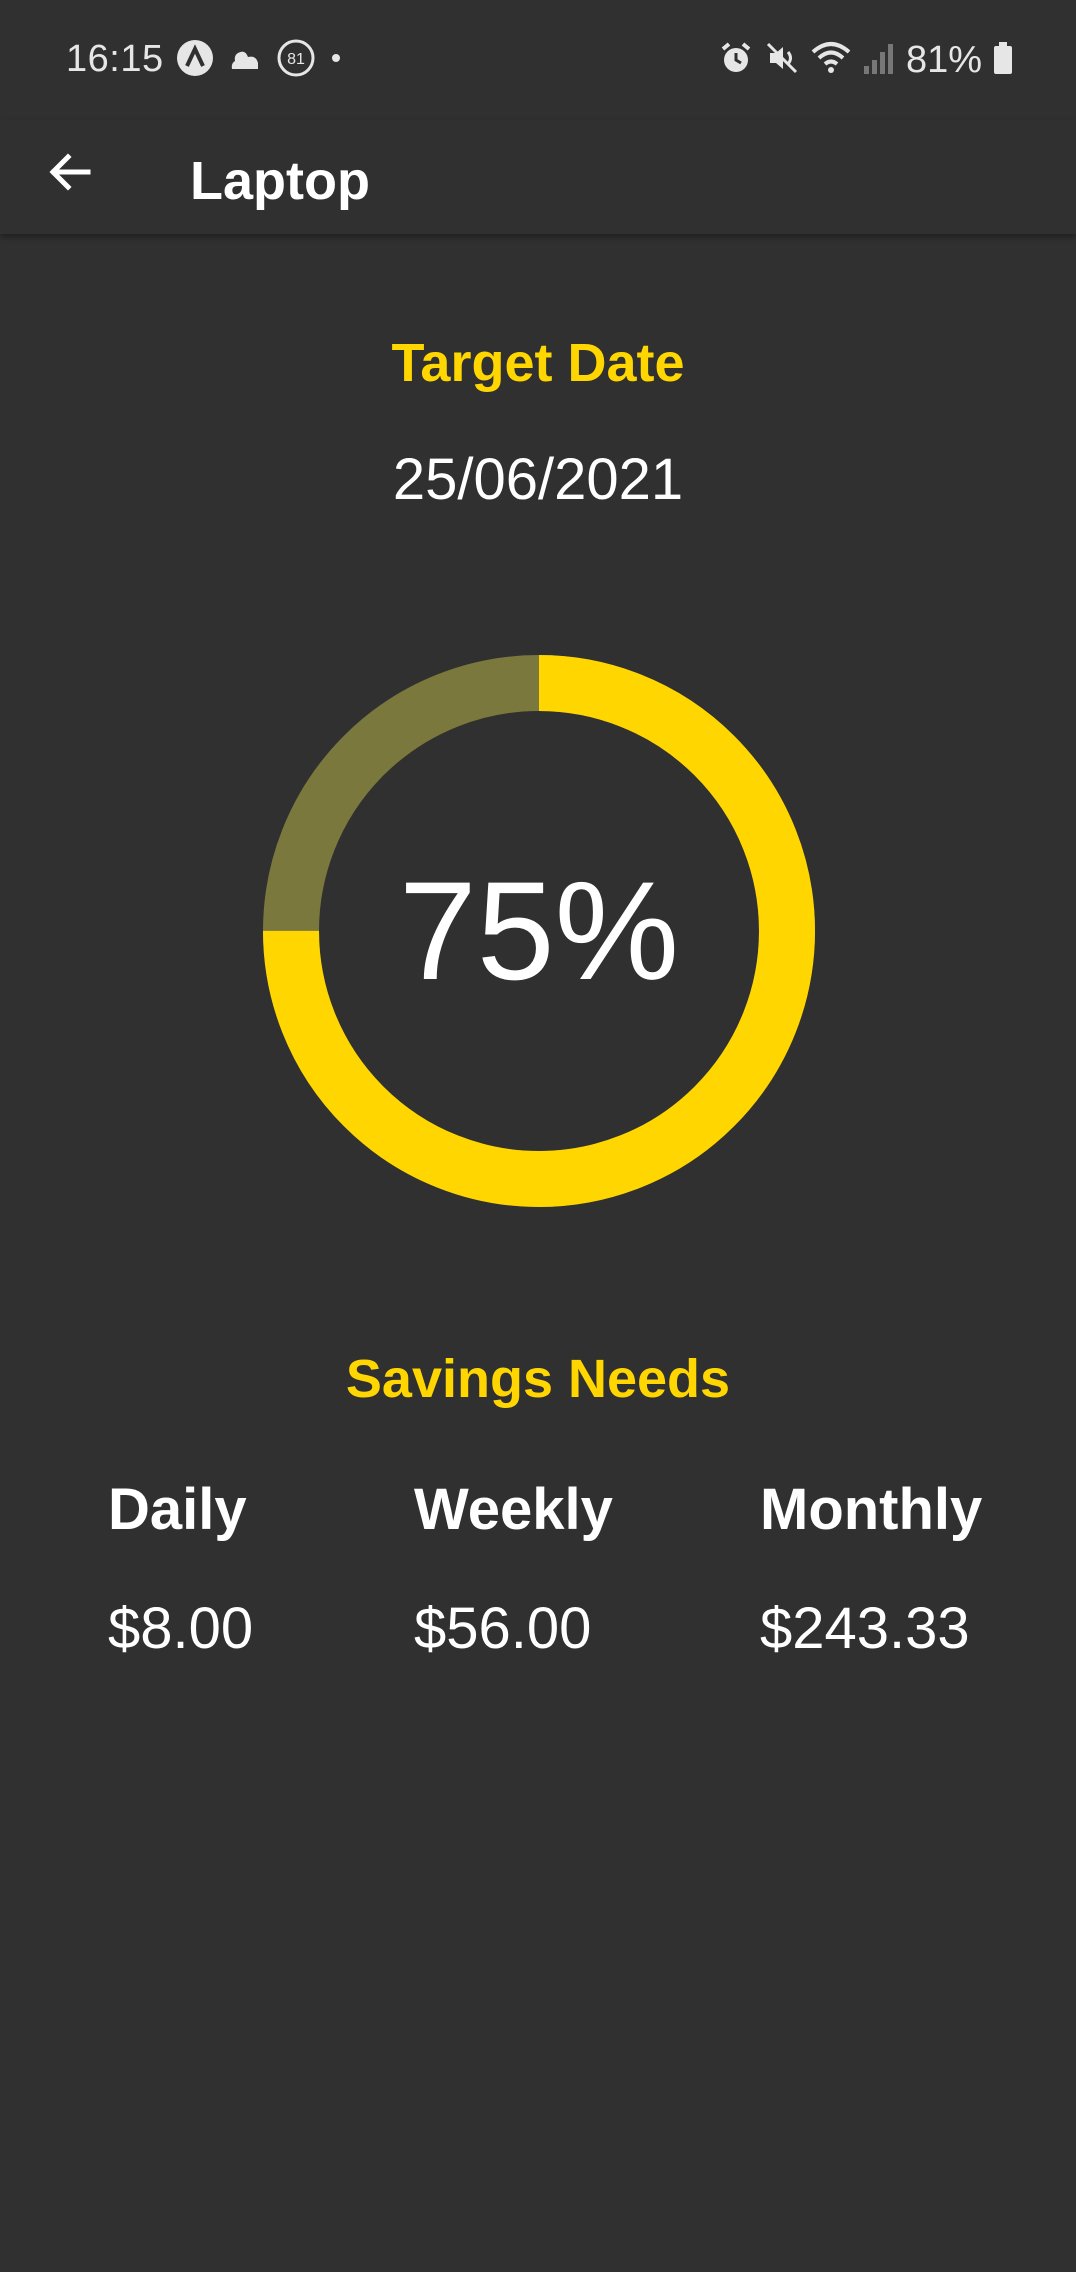 This screenshot has height=2272, width=1076. I want to click on signal-icon, so click(879, 60).